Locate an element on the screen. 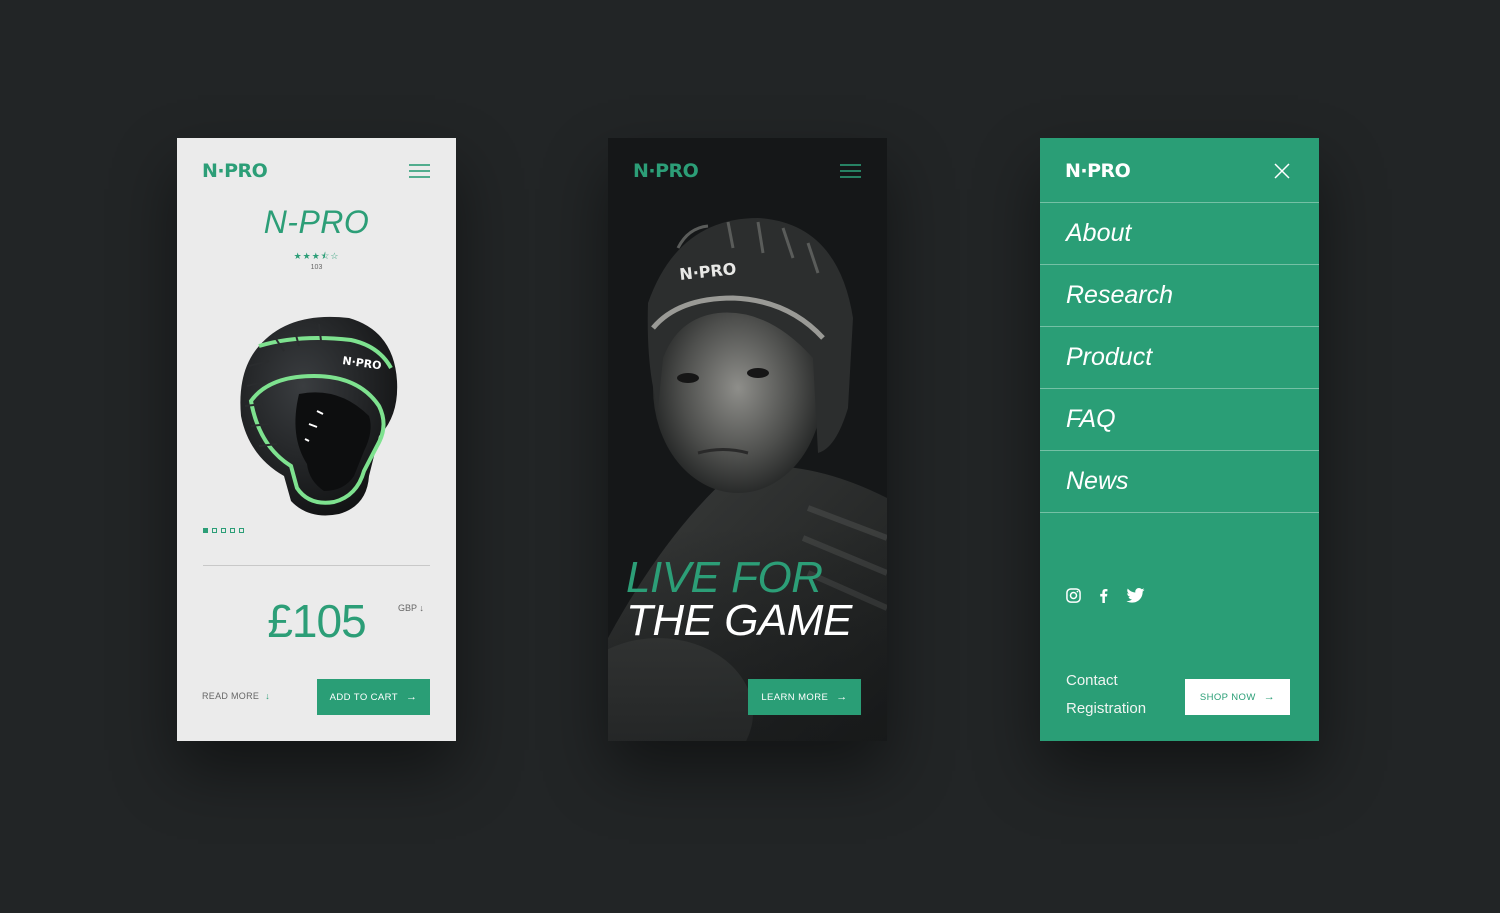 This screenshot has height=913, width=1500. add-to-cart-button: ADD TO CART → is located at coordinates (373, 697).